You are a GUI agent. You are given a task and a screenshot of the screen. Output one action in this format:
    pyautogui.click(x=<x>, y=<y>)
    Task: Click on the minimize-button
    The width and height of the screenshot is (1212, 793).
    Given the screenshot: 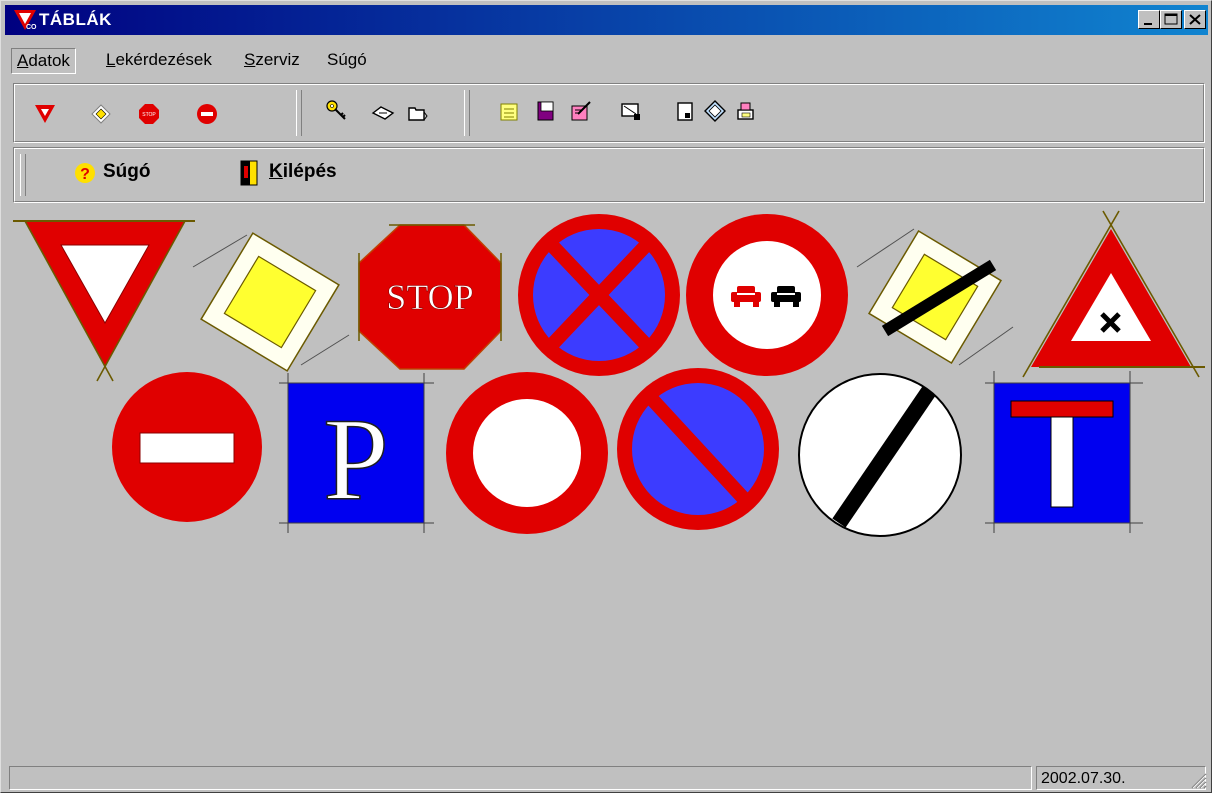 What is the action you would take?
    pyautogui.click(x=1149, y=19)
    